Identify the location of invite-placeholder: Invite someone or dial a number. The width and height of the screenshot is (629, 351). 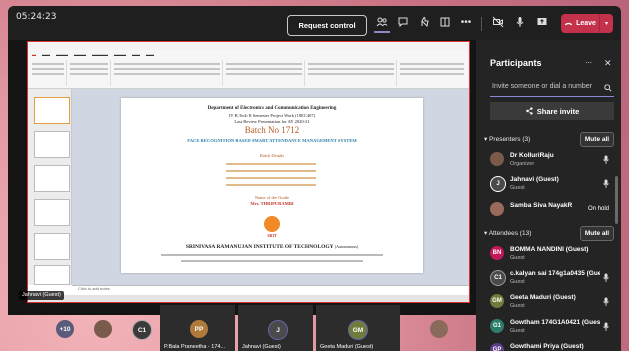
(542, 86).